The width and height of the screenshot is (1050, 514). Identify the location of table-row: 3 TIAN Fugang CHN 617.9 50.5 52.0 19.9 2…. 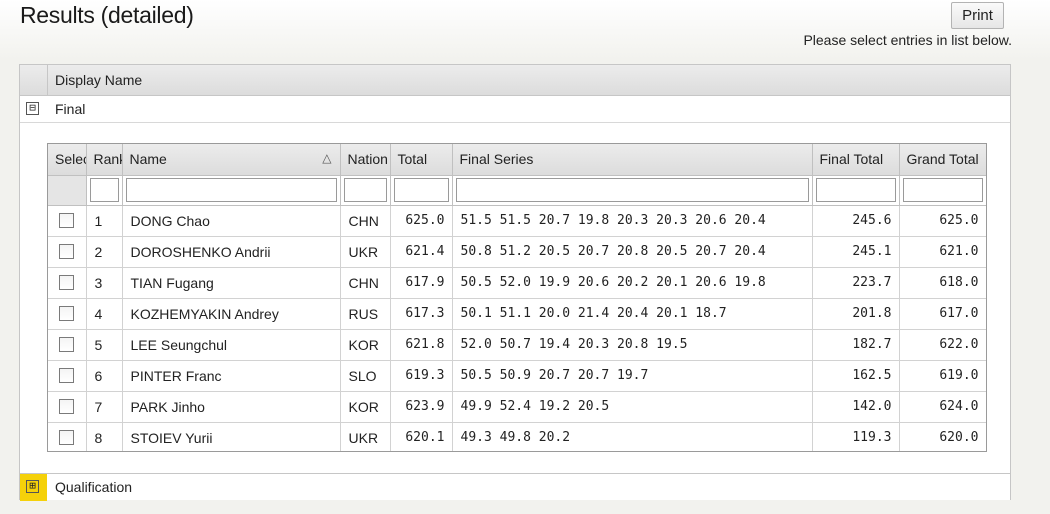
(517, 283).